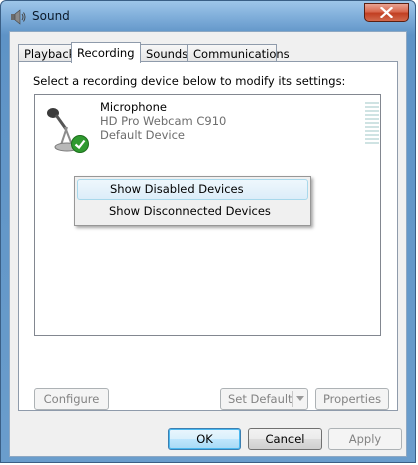 The width and height of the screenshot is (418, 465). I want to click on configure-button: Configure, so click(71, 399).